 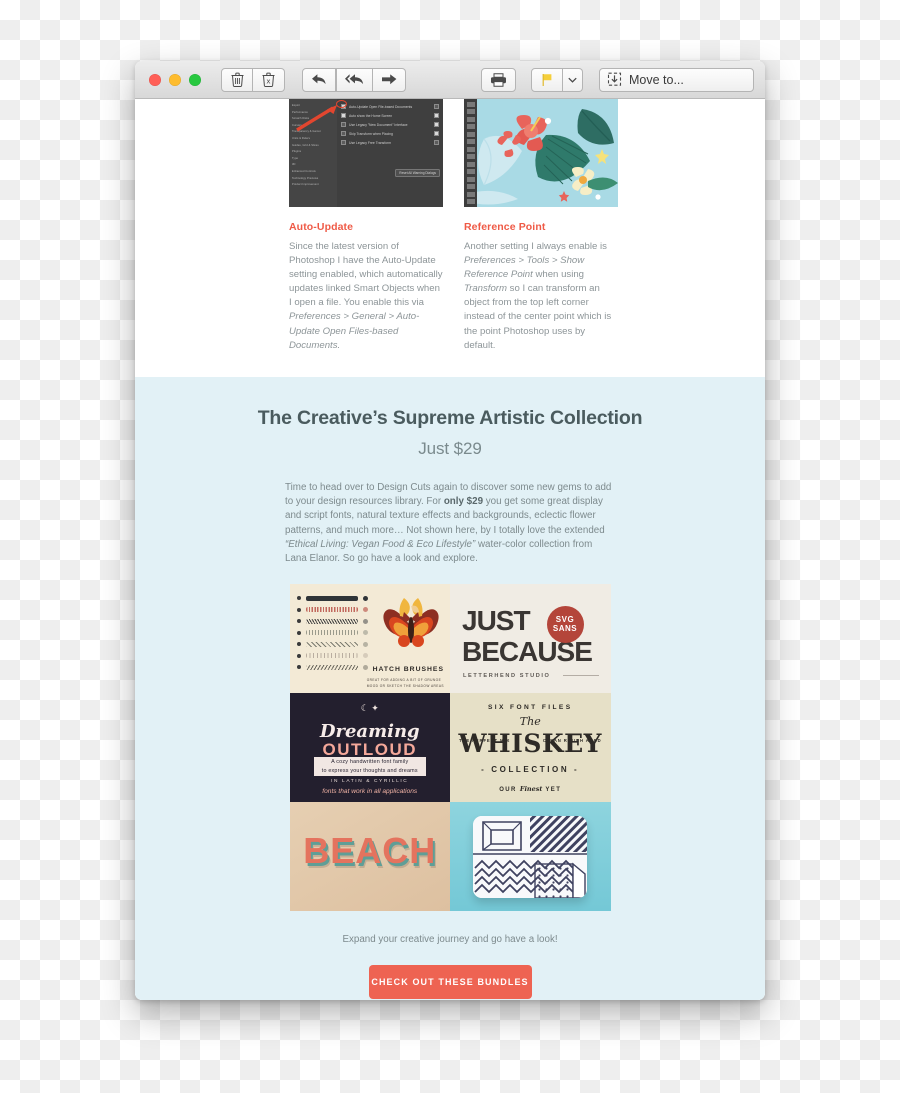 I want to click on article-heading-auto-update: Auto-Update, so click(x=321, y=227).